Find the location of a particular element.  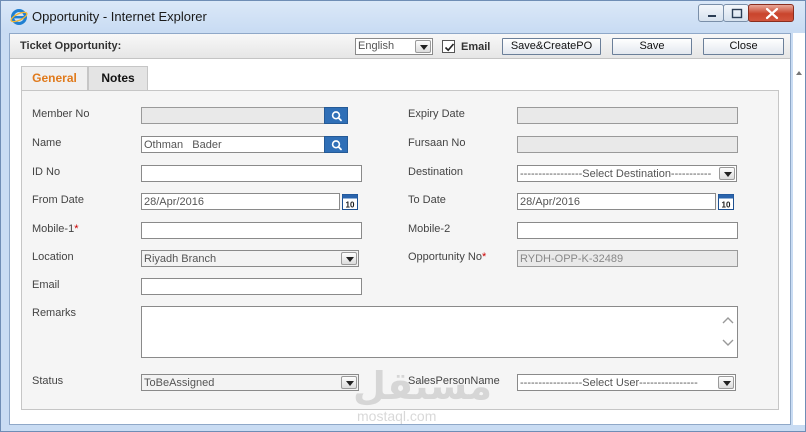

name-field: Othman Bader is located at coordinates (233, 144).